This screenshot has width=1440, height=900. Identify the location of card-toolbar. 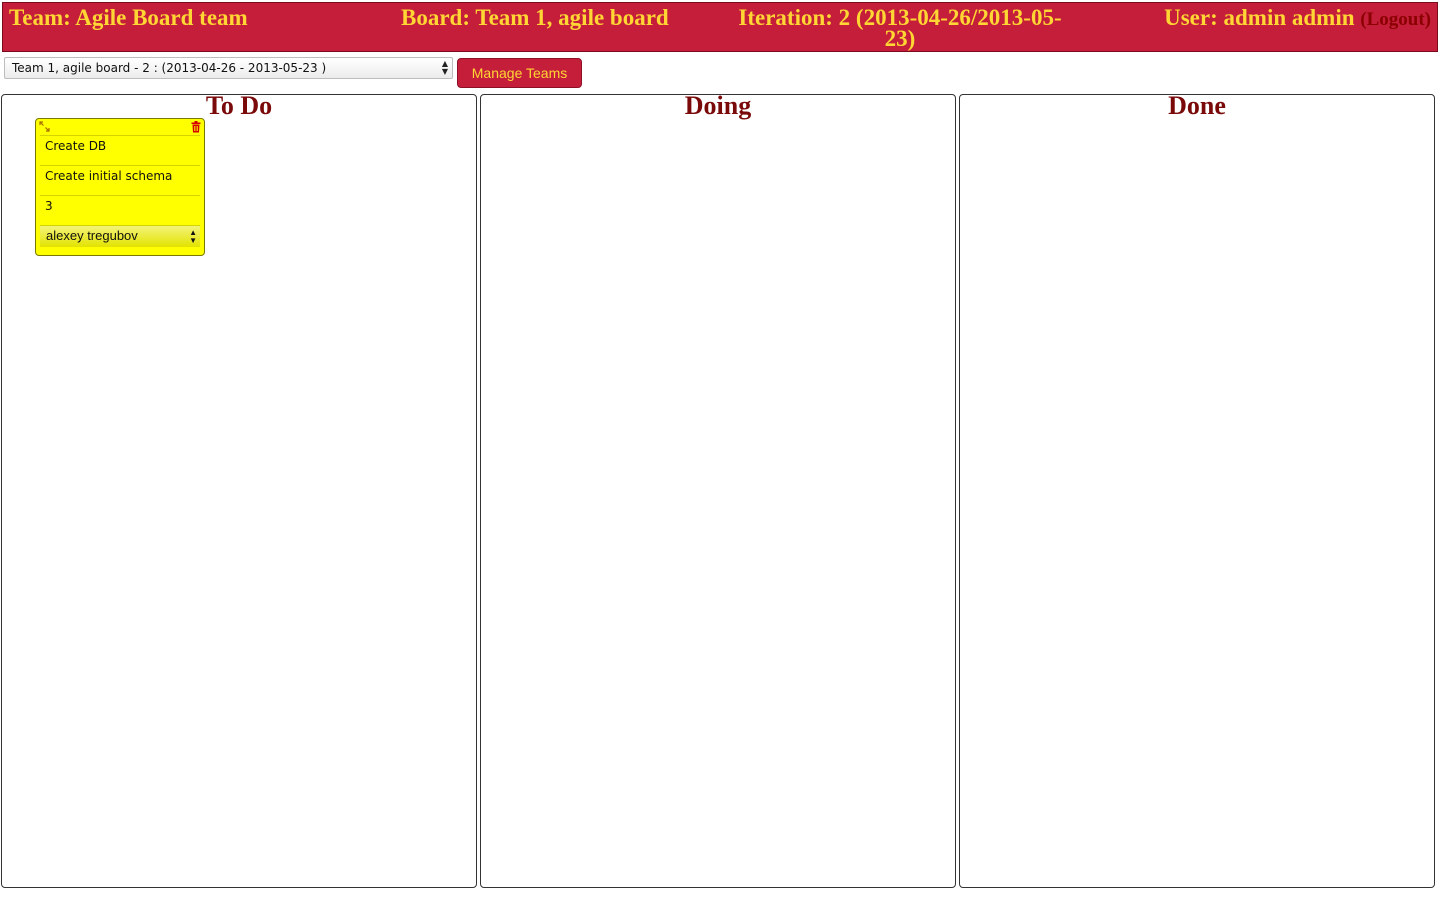
(120, 127).